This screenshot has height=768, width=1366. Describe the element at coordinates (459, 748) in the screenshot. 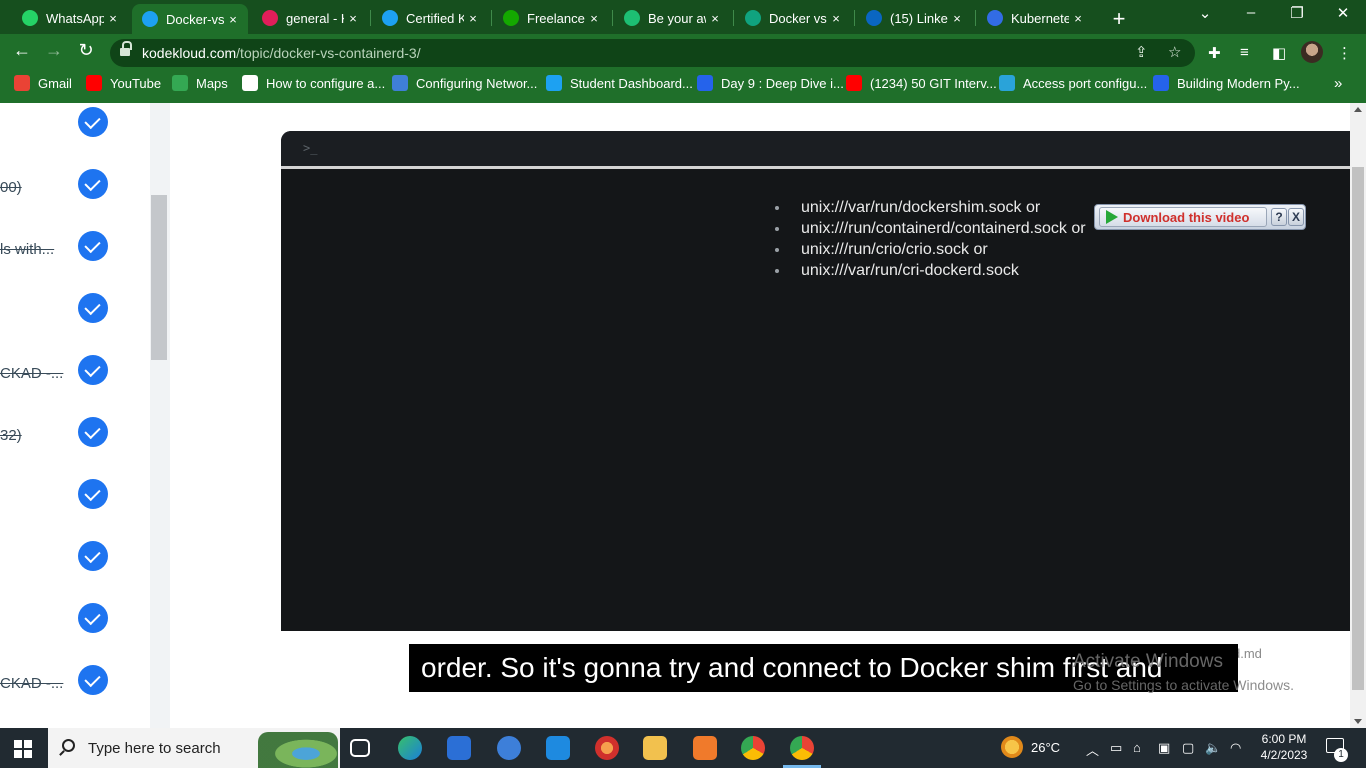

I see `microsoft-store-icon` at that location.